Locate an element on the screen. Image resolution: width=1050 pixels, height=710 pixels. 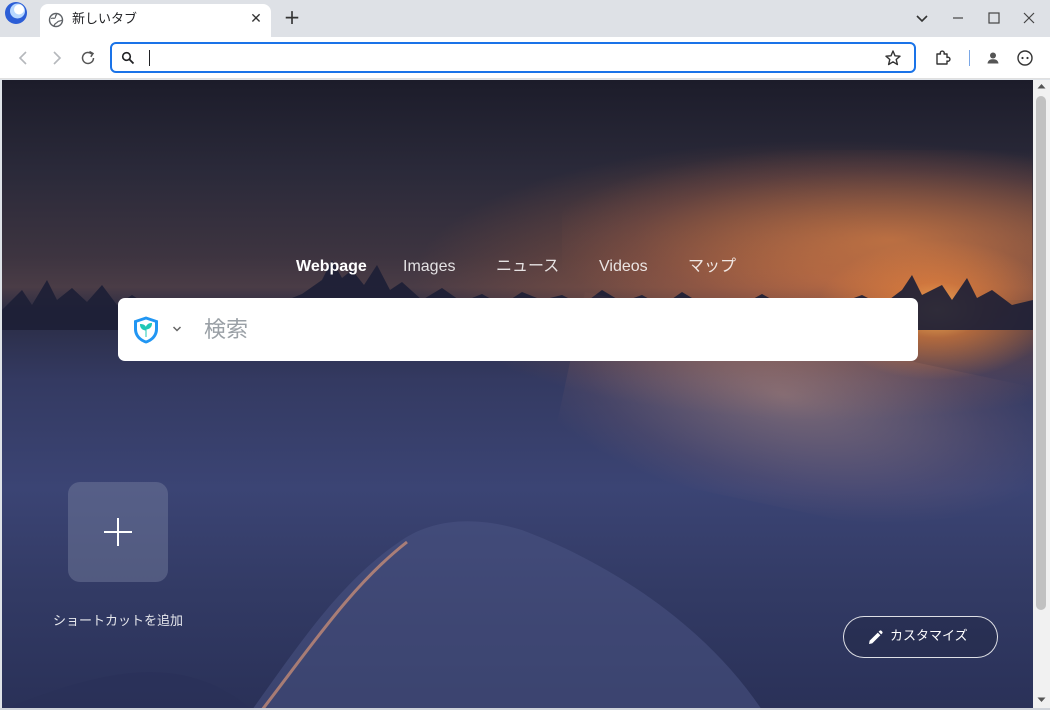
search-category-tabs: Webpage Images ニュース Videos マップ is located at coordinates (517, 267).